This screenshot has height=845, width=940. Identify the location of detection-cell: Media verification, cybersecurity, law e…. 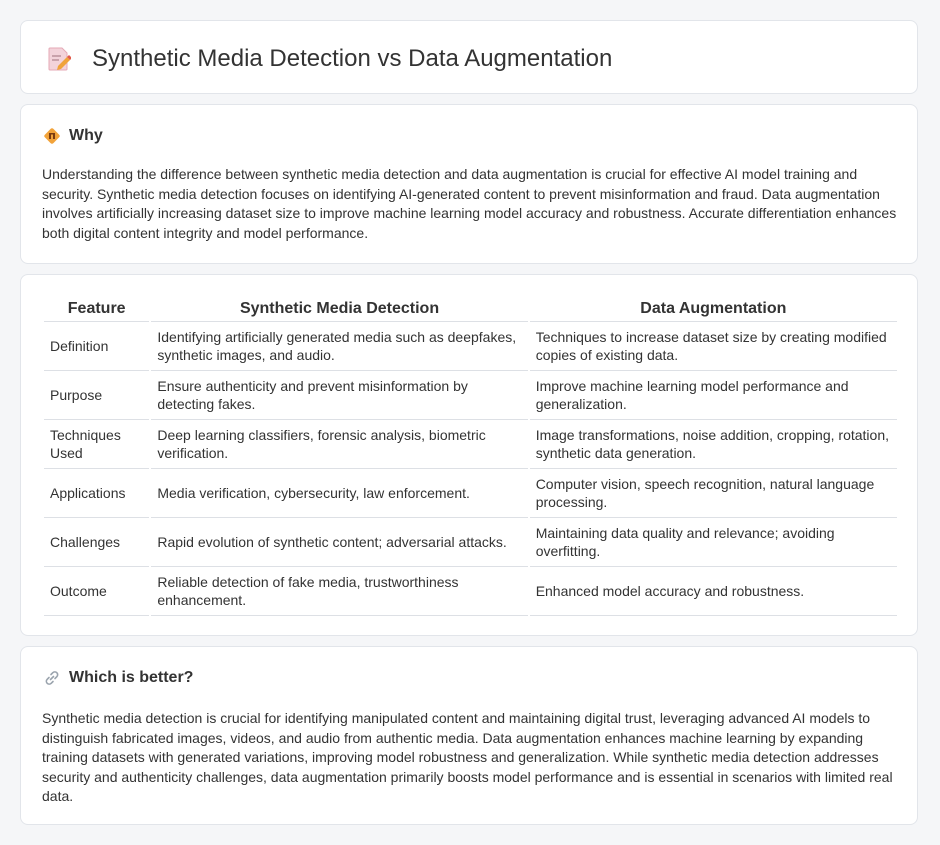
(339, 493).